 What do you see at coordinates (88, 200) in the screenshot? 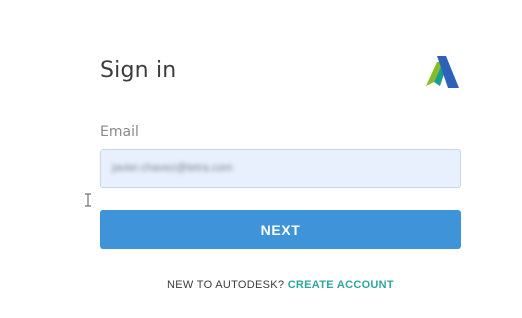
I see `text-cursor-icon` at bounding box center [88, 200].